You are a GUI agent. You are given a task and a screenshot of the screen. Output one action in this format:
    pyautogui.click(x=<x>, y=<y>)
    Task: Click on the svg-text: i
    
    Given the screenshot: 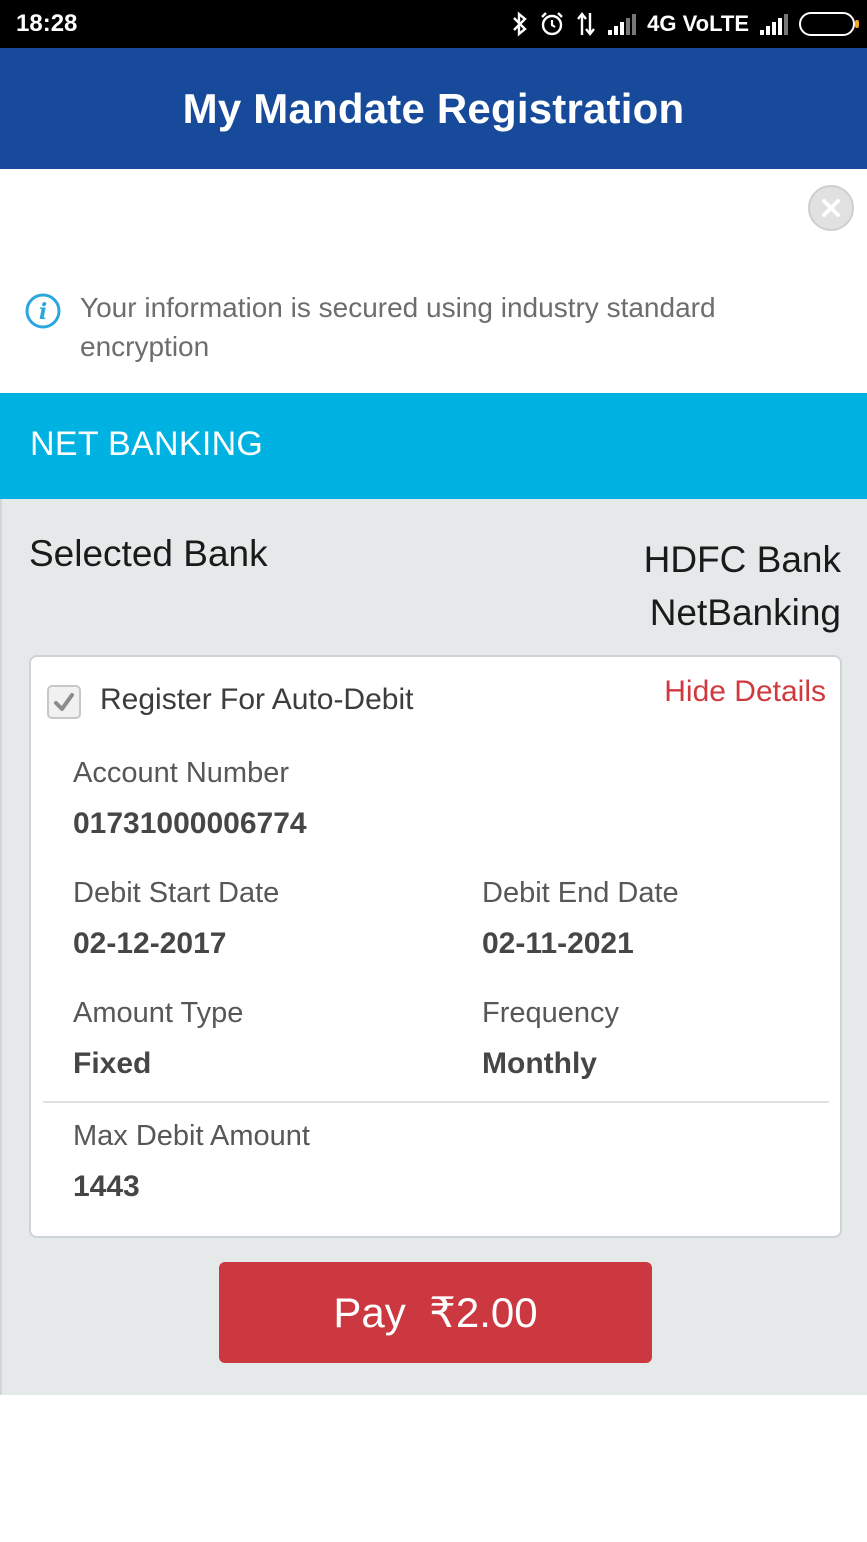 What is the action you would take?
    pyautogui.click(x=43, y=312)
    